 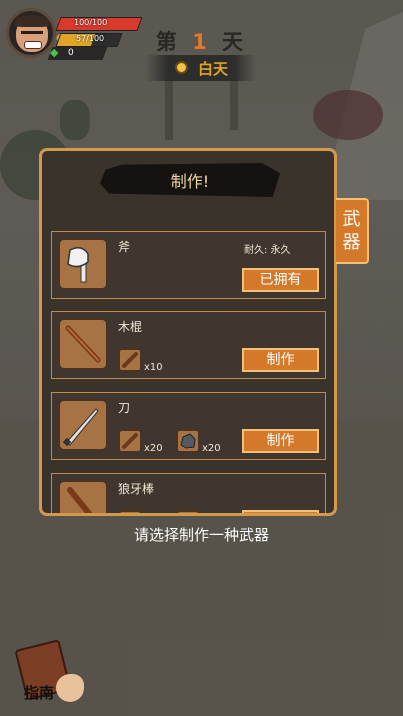 What do you see at coordinates (124, 247) in the screenshot?
I see `item-name: 斧` at bounding box center [124, 247].